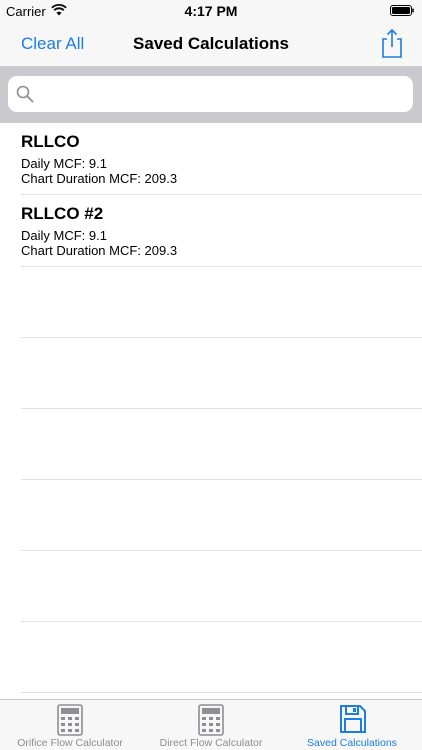 This screenshot has height=750, width=422. I want to click on tab-label: Orifice Flow Calculator, so click(70, 743).